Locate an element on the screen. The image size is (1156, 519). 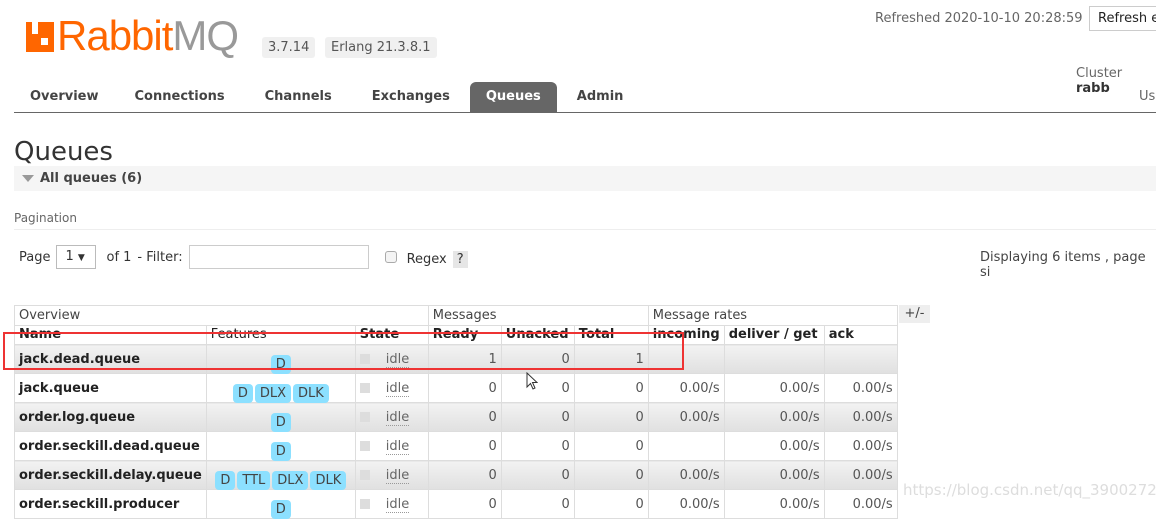
queue-name-link: order.seckill.producer is located at coordinates (110, 504).